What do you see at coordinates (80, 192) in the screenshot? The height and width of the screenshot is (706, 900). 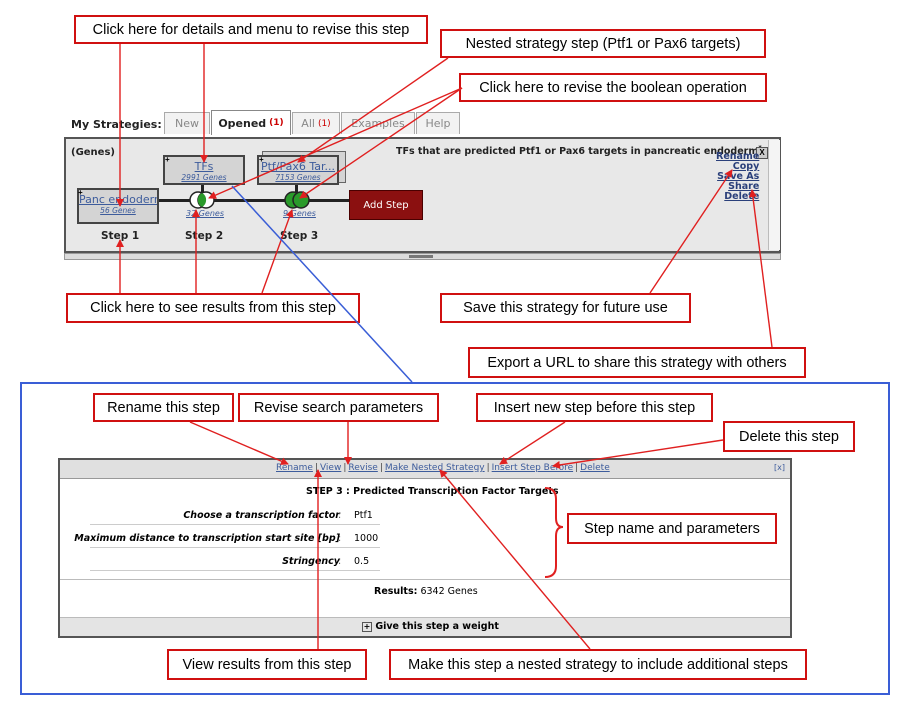 I see `step-1-expand-icon: +` at bounding box center [80, 192].